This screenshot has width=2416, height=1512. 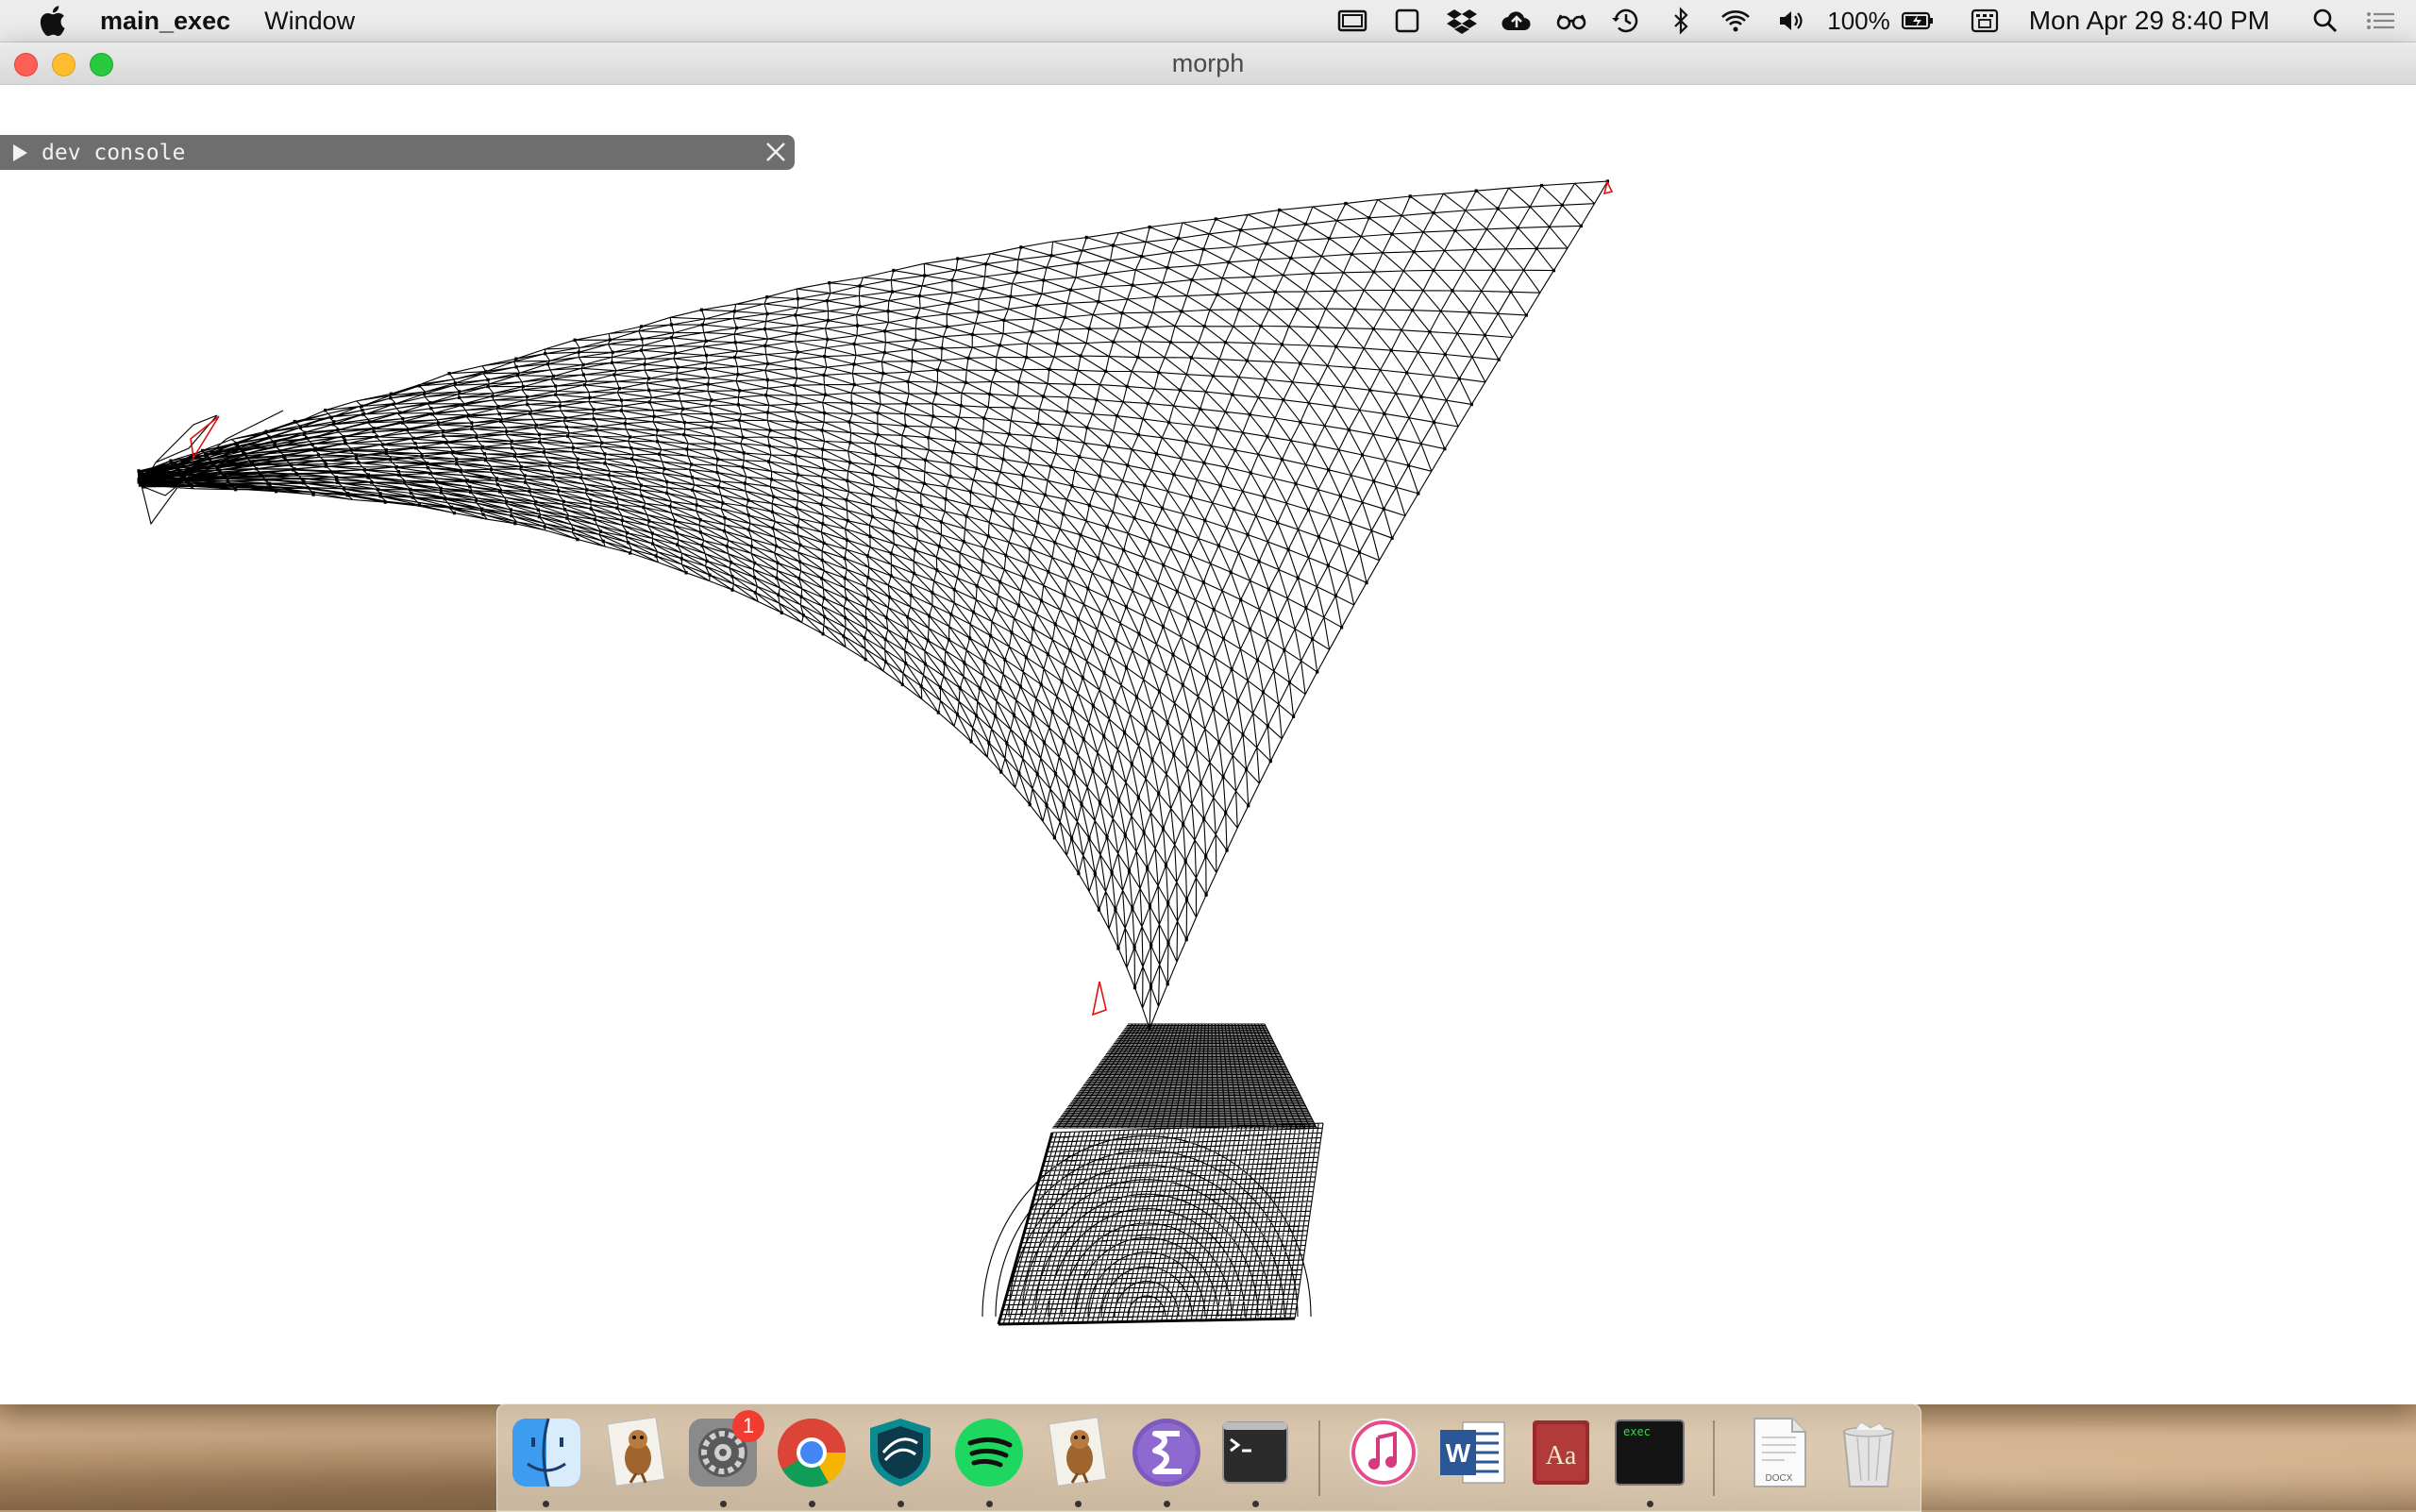 I want to click on time-machine-icon, so click(x=1626, y=21).